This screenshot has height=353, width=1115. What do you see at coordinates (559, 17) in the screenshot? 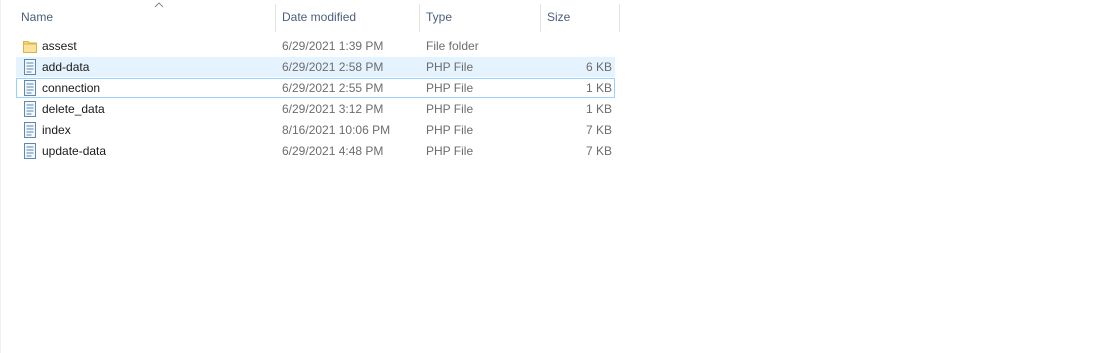
I see `column-header-size-label: Size` at bounding box center [559, 17].